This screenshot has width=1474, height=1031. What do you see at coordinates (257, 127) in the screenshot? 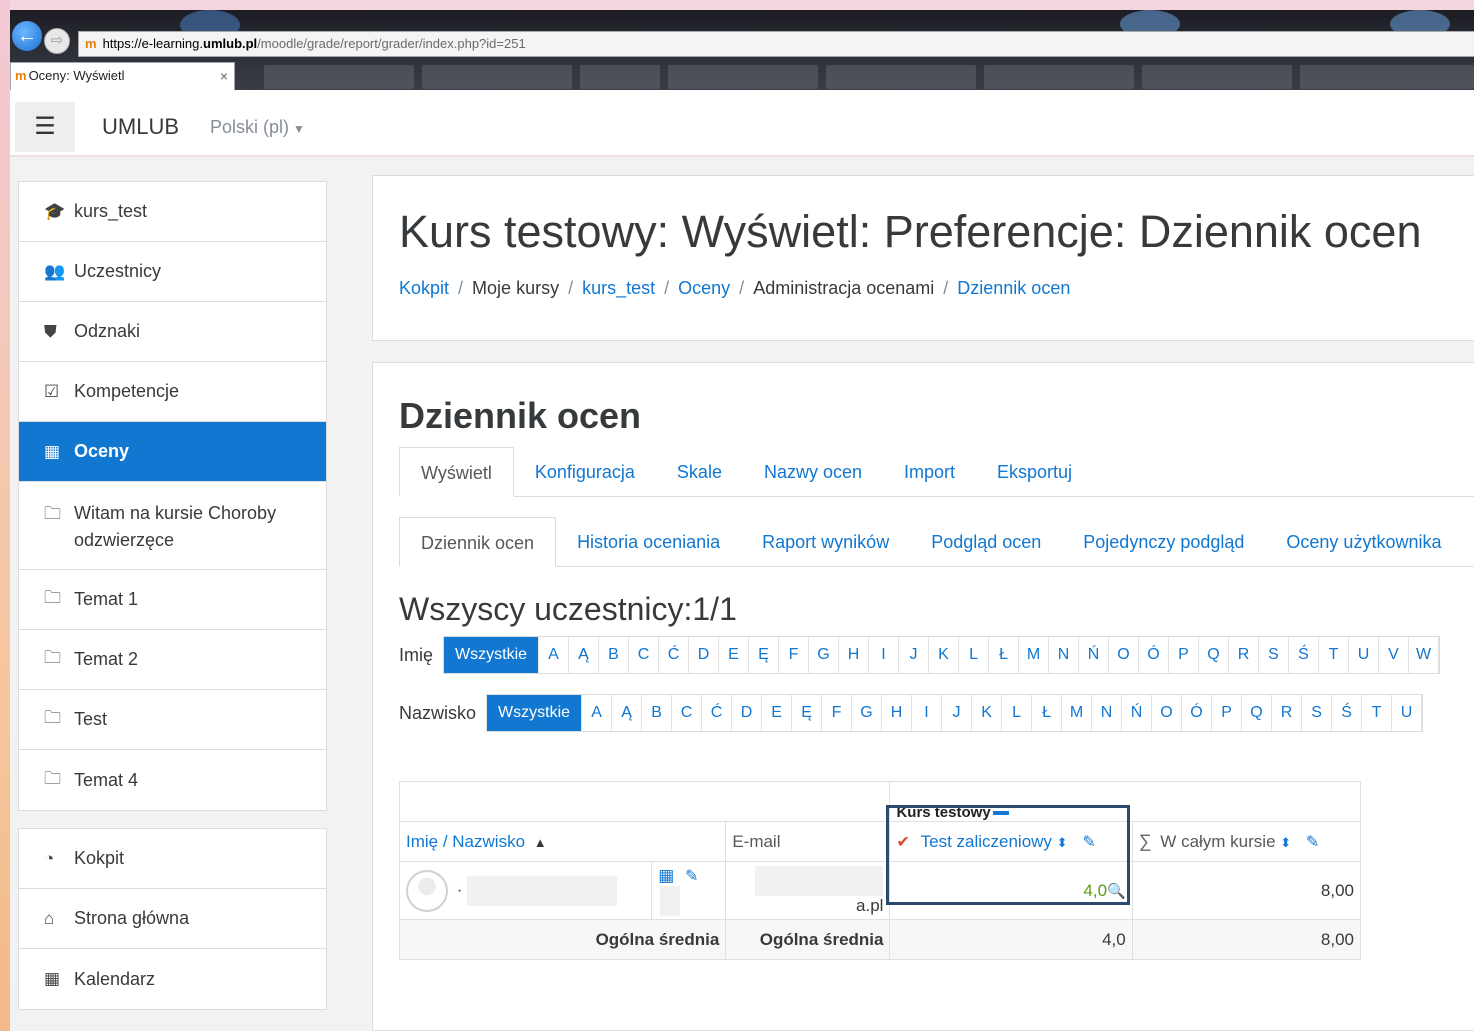
I see `language-selector: Polski (pl) ▼` at bounding box center [257, 127].